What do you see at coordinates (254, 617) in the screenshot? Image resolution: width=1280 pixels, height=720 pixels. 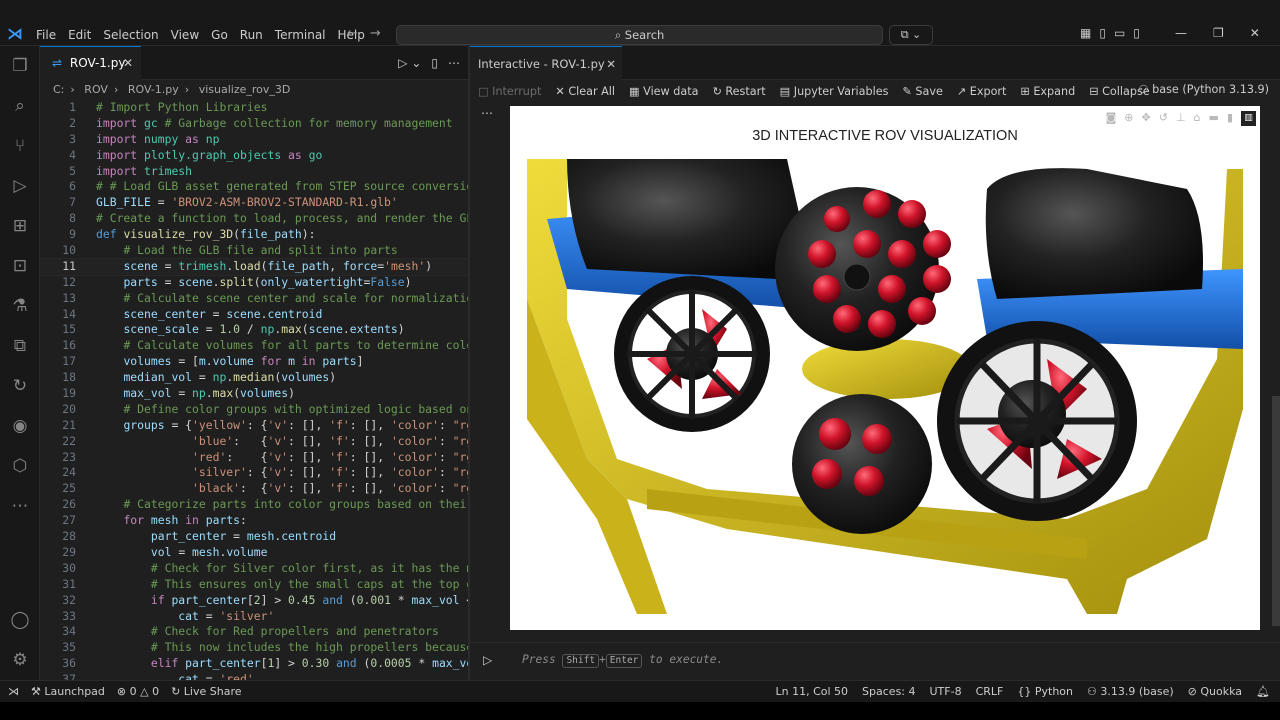 I see `code-line: 33 cat = 'silver'` at bounding box center [254, 617].